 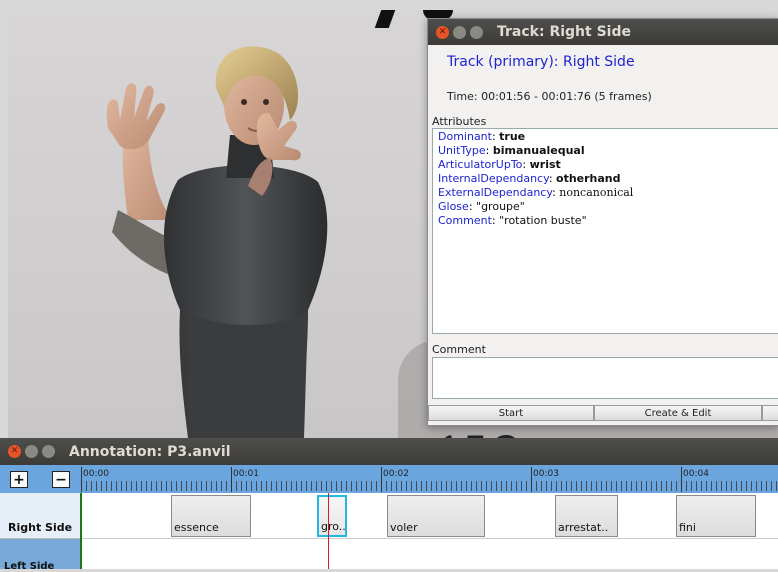 I want to click on attribute-key: UnitType, so click(x=462, y=150).